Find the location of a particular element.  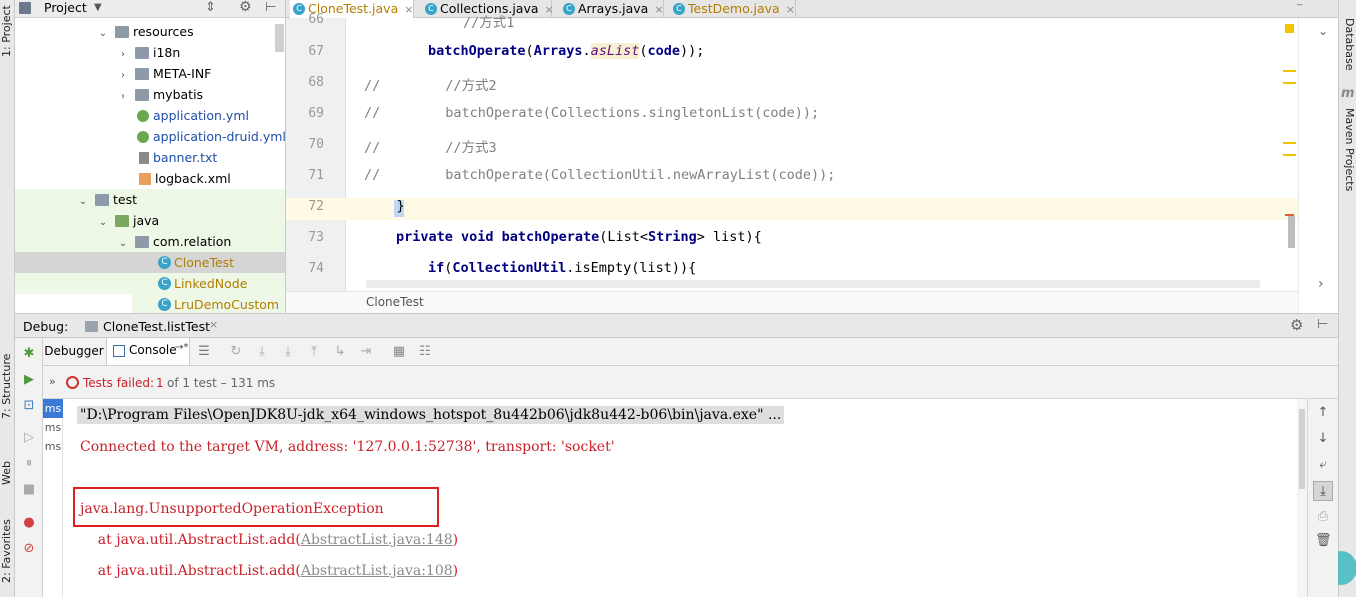

tree-item-application-yml: application.yml is located at coordinates (193, 115).